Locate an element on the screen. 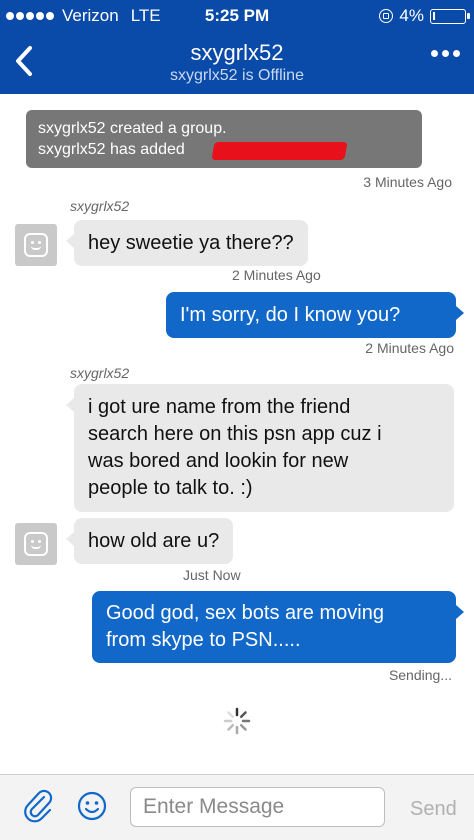  attach-button is located at coordinates (39, 806).